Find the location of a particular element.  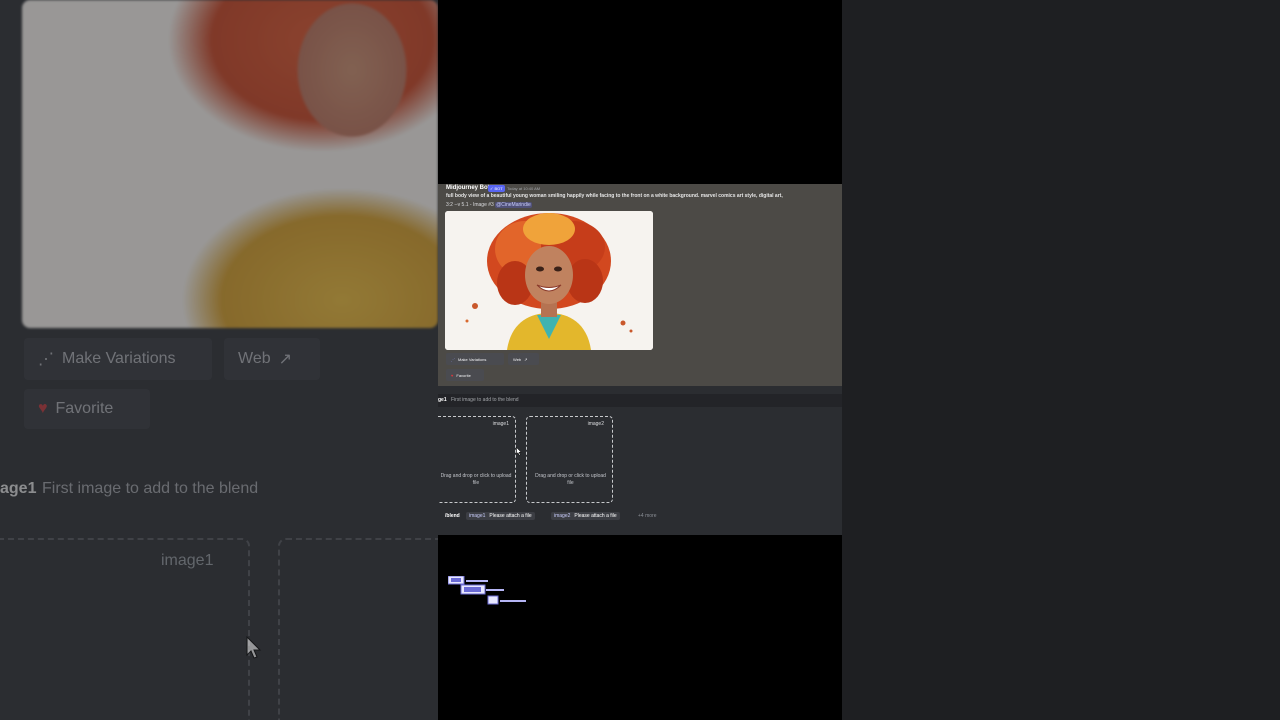

woman-portrait-illustration is located at coordinates (549, 280).